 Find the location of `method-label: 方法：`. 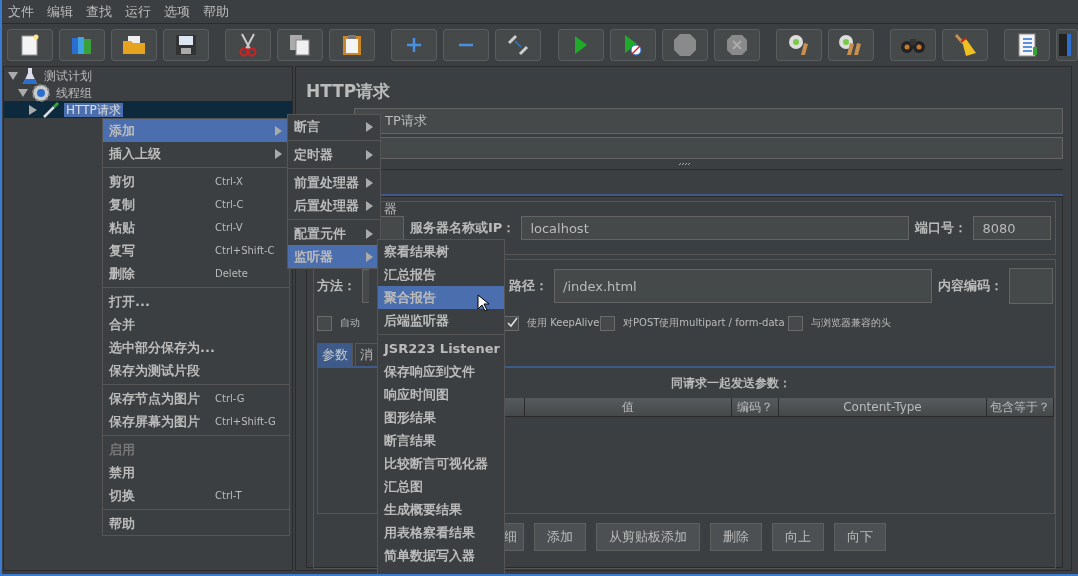

method-label: 方法： is located at coordinates (336, 286).